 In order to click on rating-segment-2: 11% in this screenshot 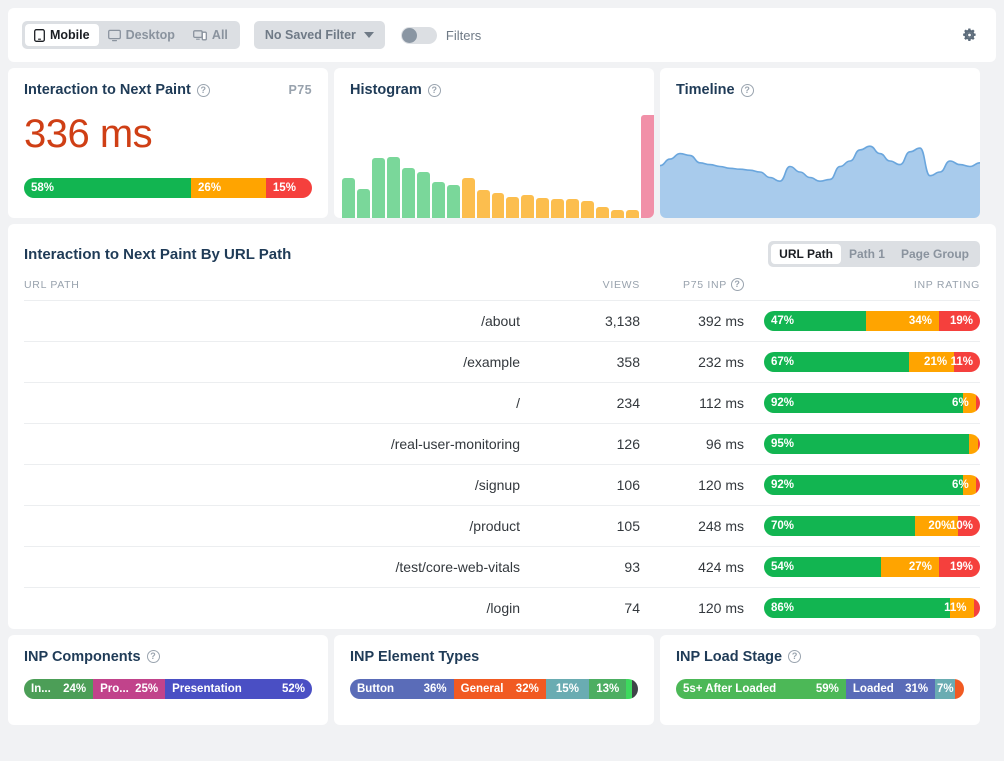, I will do `click(965, 362)`.